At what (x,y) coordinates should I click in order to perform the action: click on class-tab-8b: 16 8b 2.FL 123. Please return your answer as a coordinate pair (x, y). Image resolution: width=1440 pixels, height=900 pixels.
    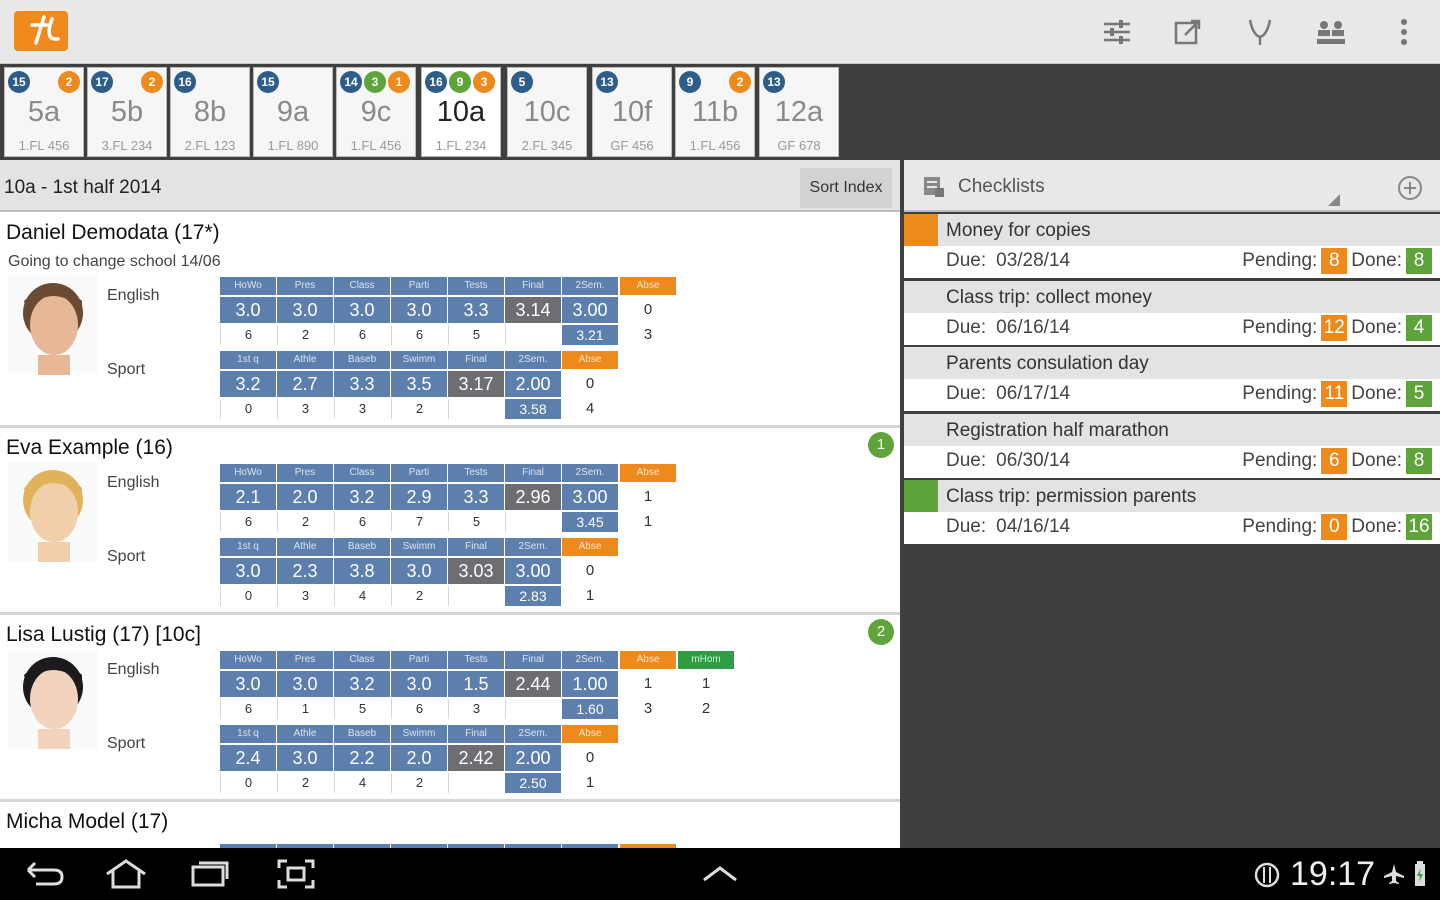
    Looking at the image, I should click on (210, 112).